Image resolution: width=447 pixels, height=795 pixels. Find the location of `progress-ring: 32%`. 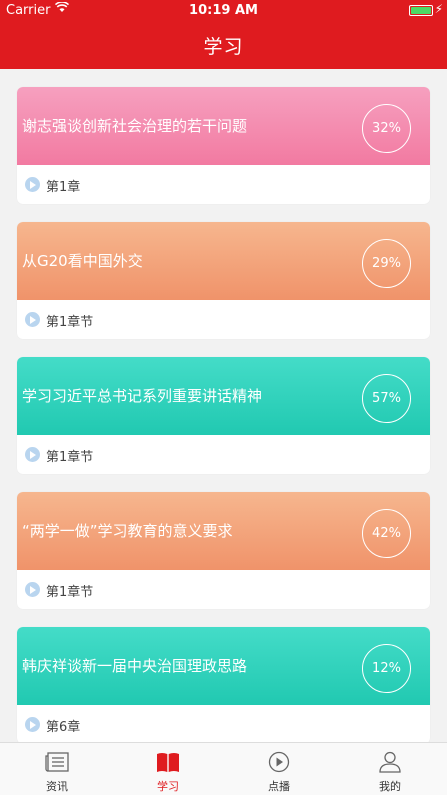

progress-ring: 32% is located at coordinates (386, 128).